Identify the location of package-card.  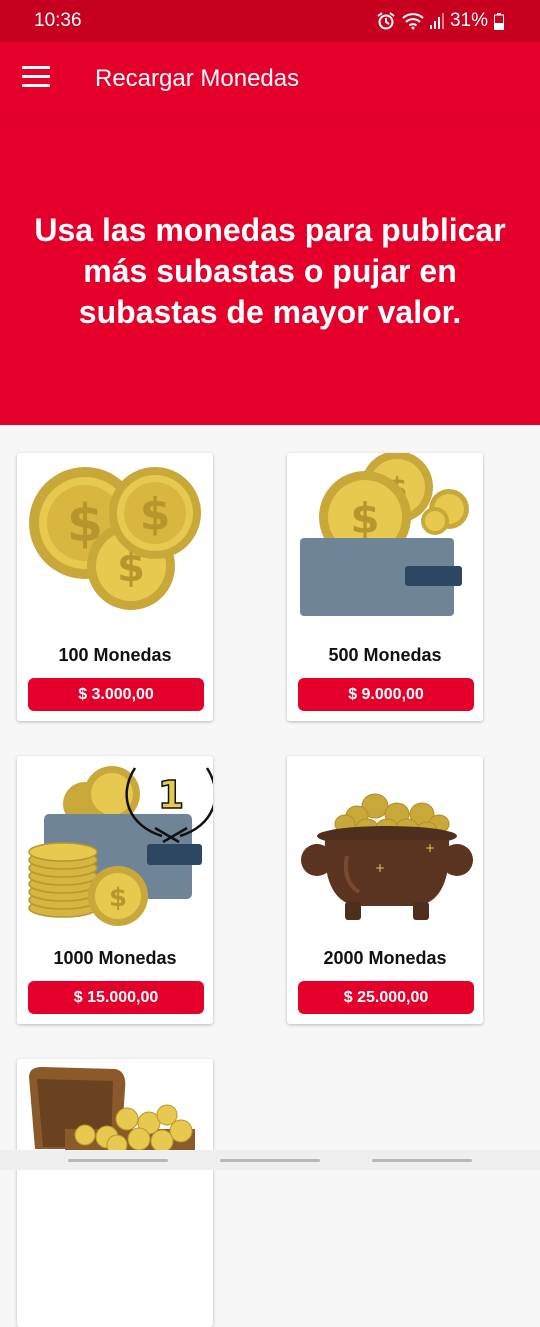
(115, 1193).